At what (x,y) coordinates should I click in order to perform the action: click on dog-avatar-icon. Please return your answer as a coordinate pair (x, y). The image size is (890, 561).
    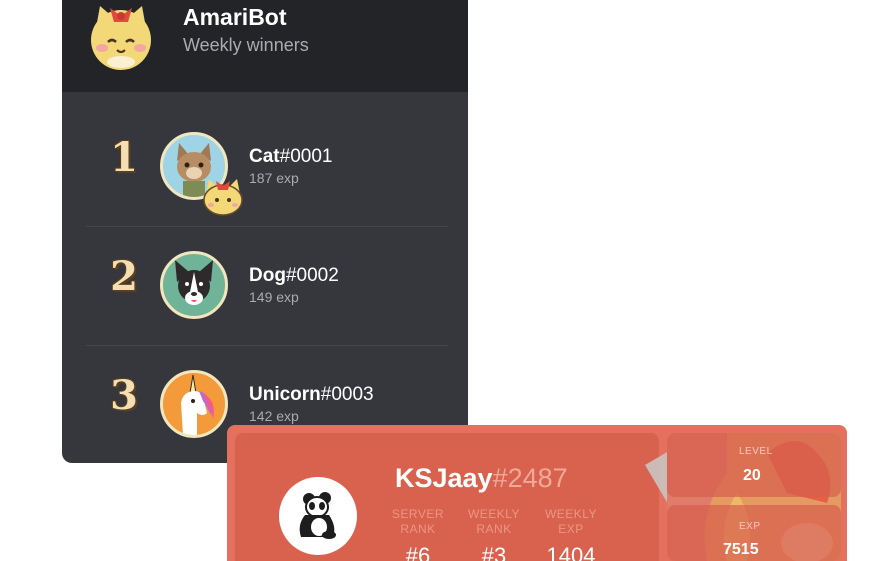
    Looking at the image, I should click on (194, 285).